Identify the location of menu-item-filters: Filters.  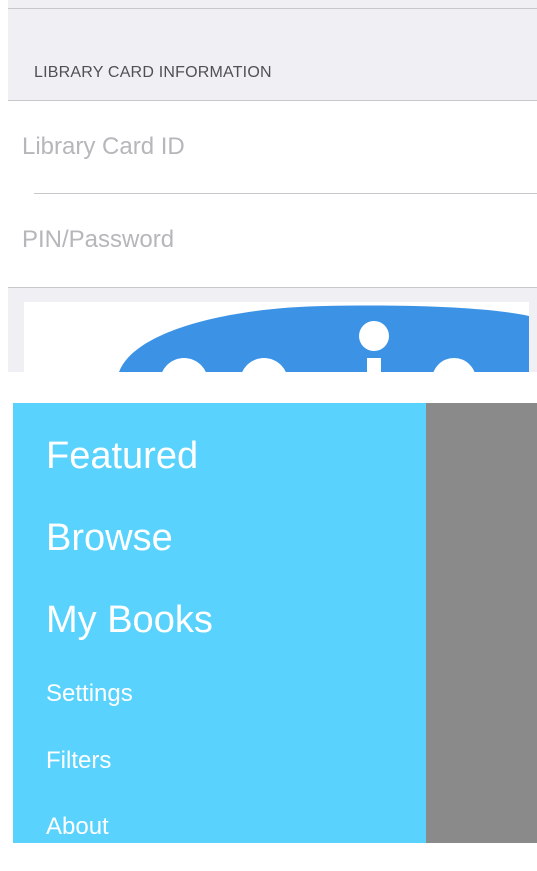
(78, 761).